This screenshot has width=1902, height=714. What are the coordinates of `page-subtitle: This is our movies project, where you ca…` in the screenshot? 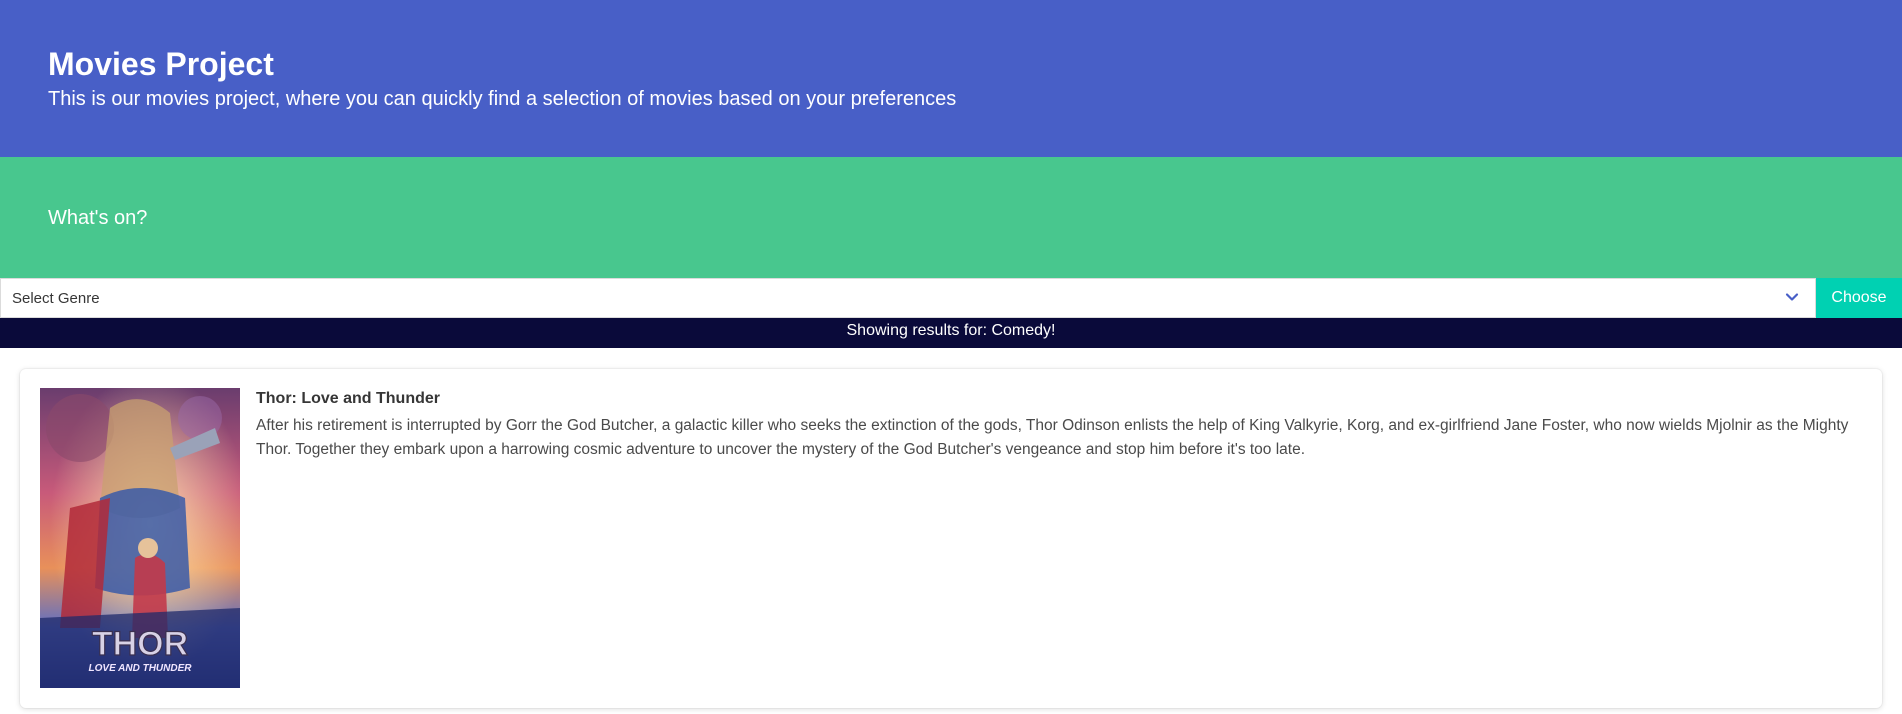 It's located at (502, 99).